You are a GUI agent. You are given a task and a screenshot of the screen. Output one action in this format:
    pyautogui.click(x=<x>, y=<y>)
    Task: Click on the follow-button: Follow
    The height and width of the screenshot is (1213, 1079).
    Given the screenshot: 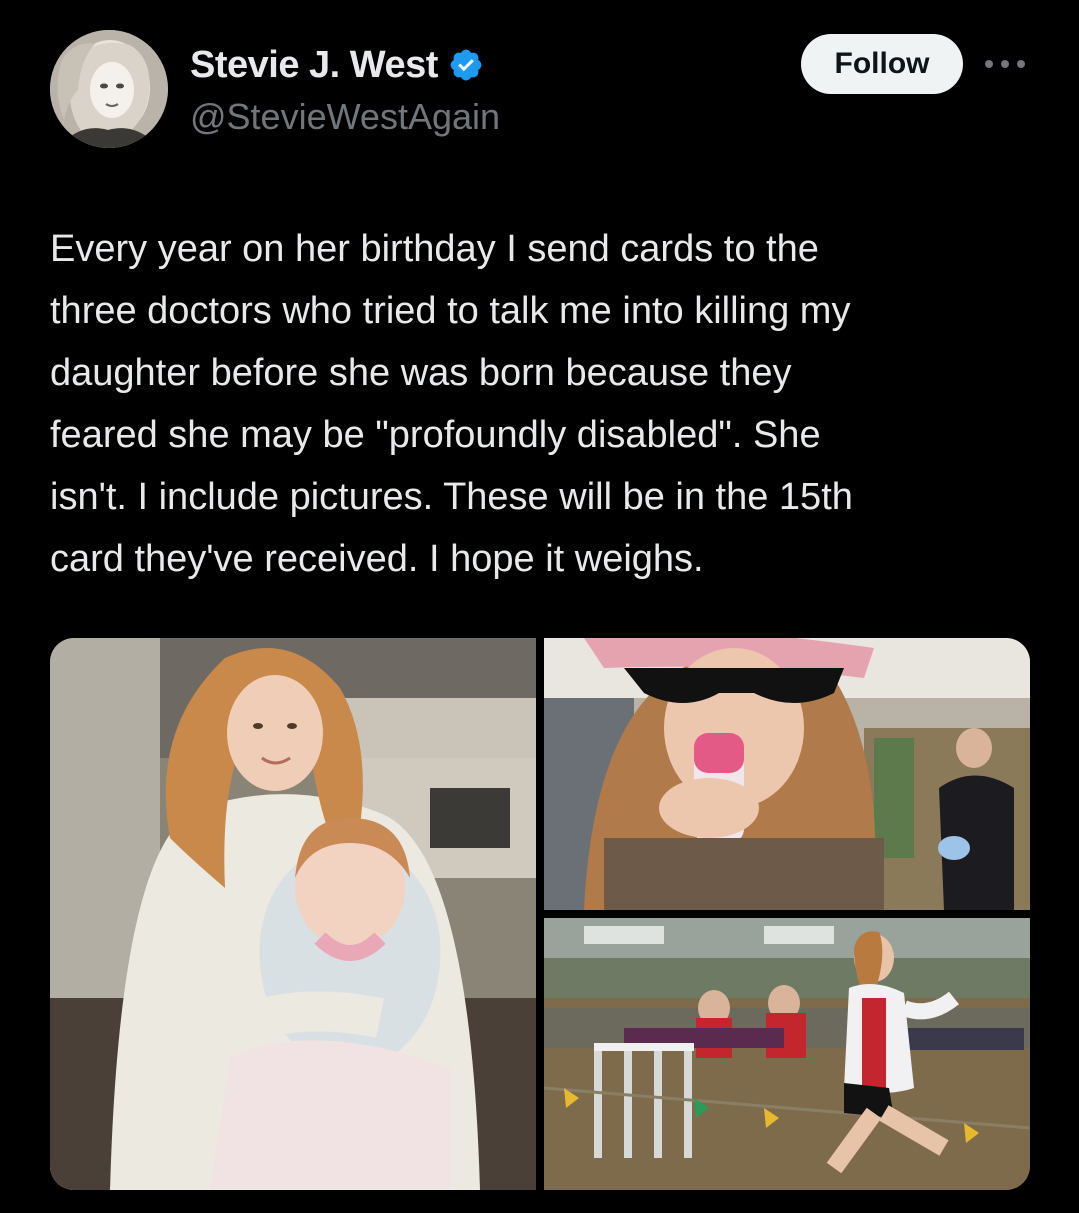 What is the action you would take?
    pyautogui.click(x=882, y=64)
    